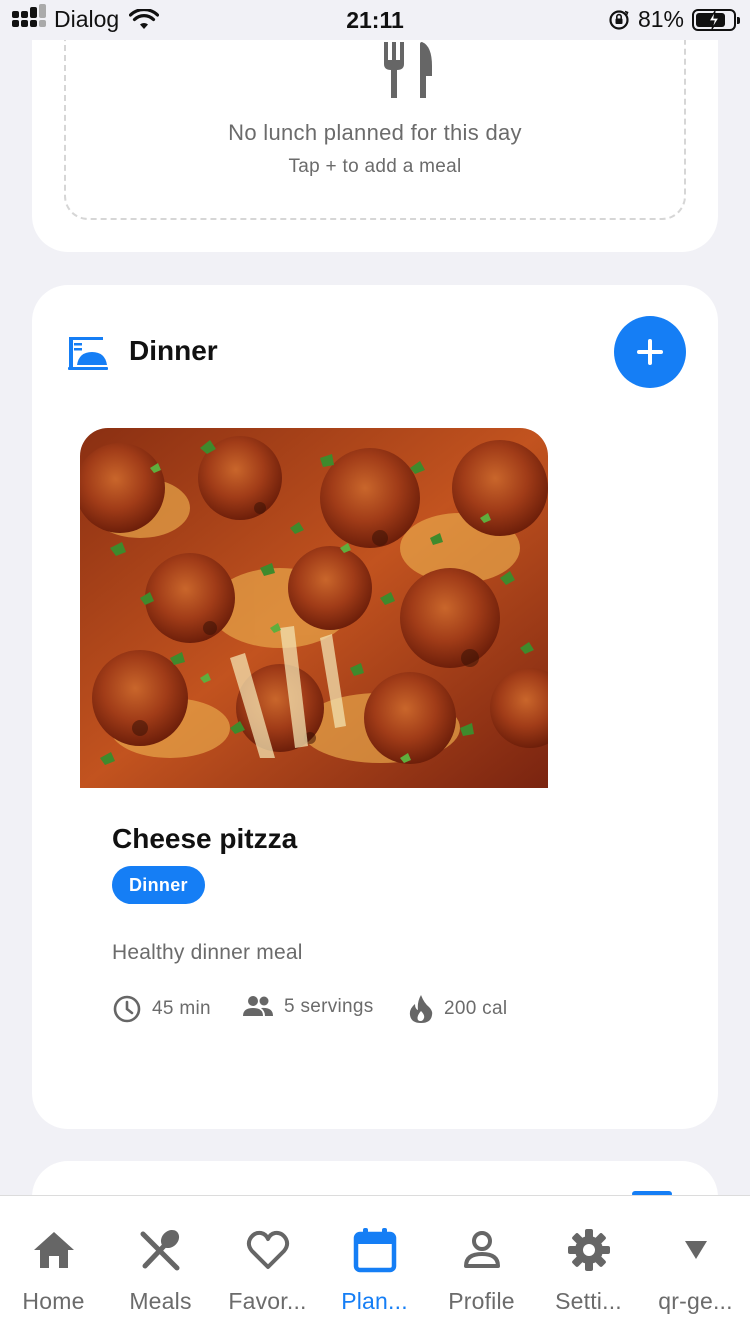 The image size is (750, 1334). Describe the element at coordinates (329, 1006) in the screenshot. I see `meal-servings-label: 5 servings` at that location.